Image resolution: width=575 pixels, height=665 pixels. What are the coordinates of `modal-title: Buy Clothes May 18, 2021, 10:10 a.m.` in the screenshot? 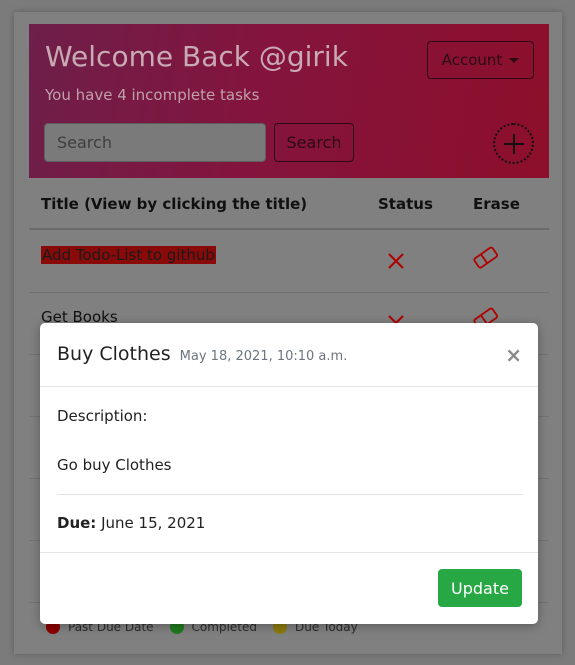 It's located at (202, 354).